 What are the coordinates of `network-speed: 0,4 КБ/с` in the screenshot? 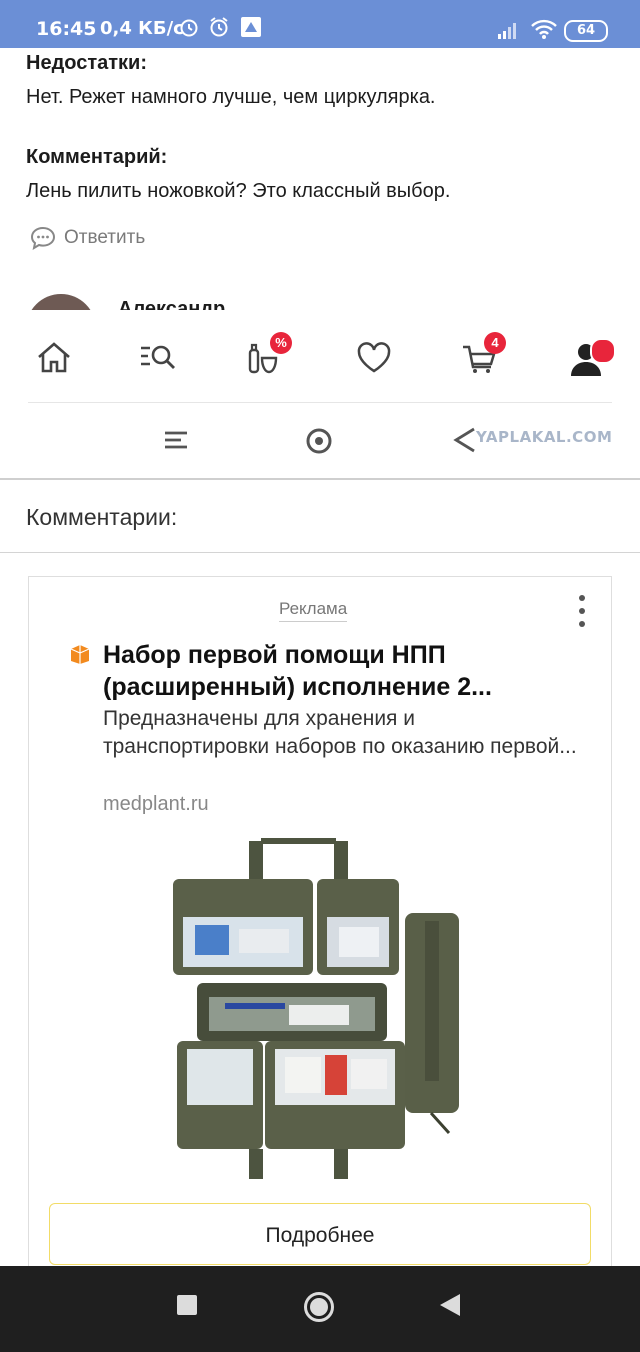 It's located at (142, 28).